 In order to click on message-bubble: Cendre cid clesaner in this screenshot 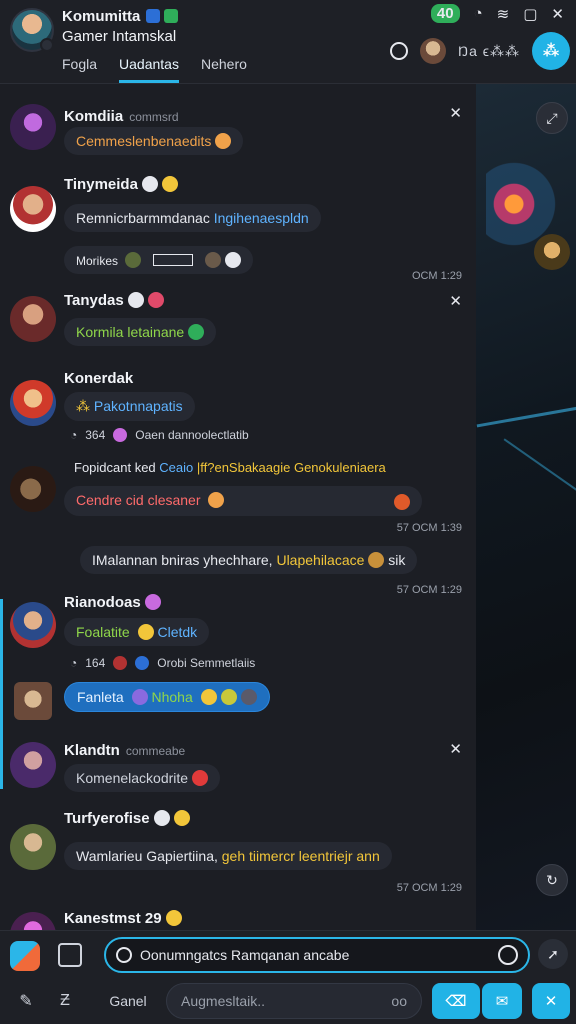, I will do `click(243, 501)`.